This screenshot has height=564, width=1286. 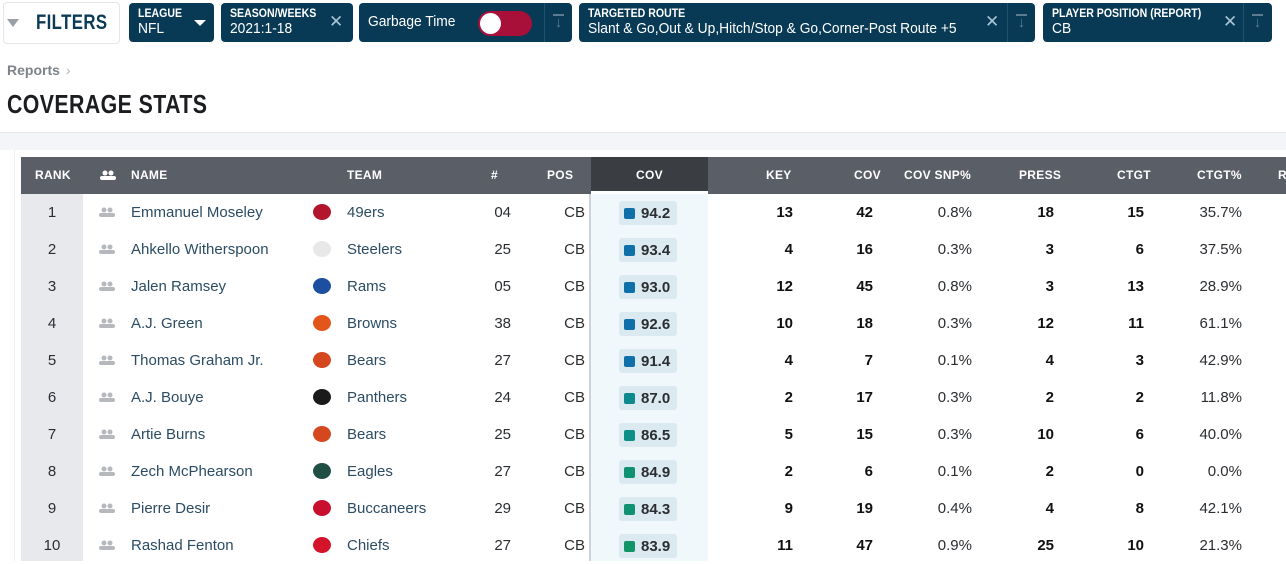 What do you see at coordinates (171, 22) in the screenshot?
I see `league-filter: LEAGUE NFL` at bounding box center [171, 22].